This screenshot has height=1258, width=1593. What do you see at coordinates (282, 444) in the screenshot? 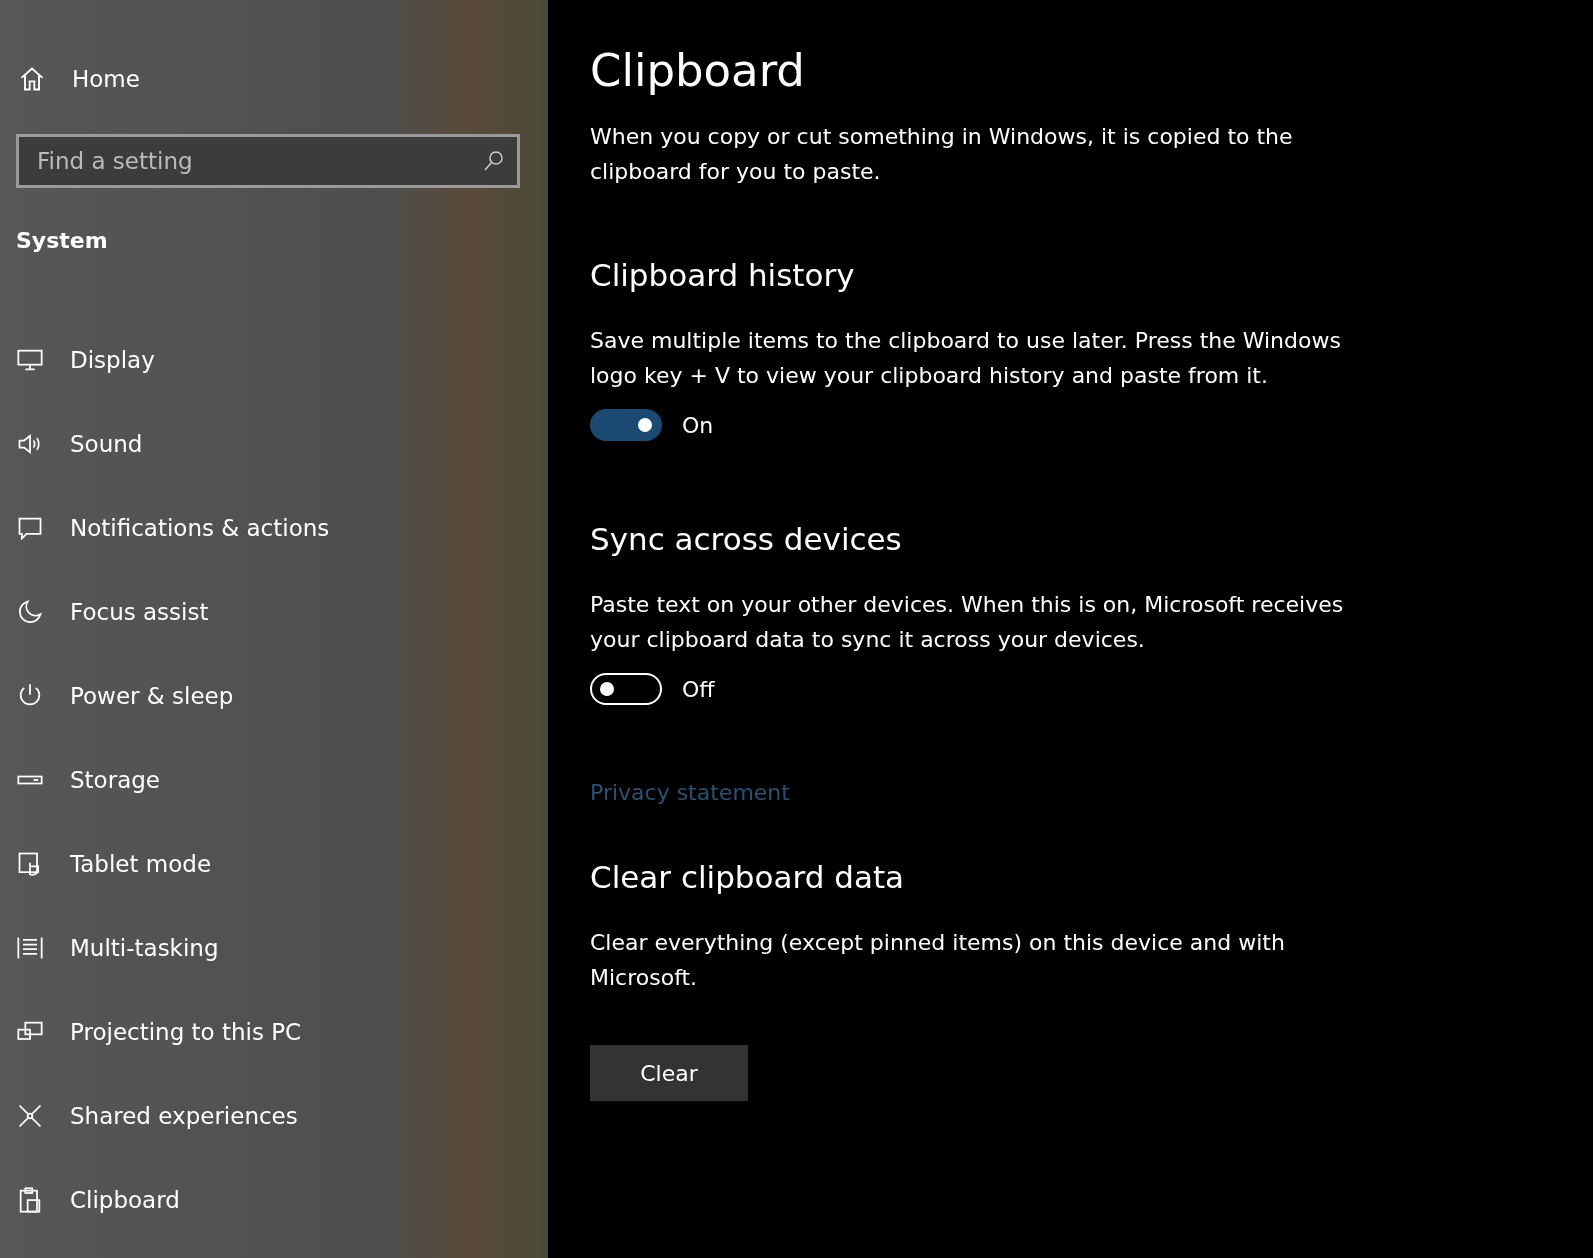
I see `sidebar-item: Sound` at bounding box center [282, 444].